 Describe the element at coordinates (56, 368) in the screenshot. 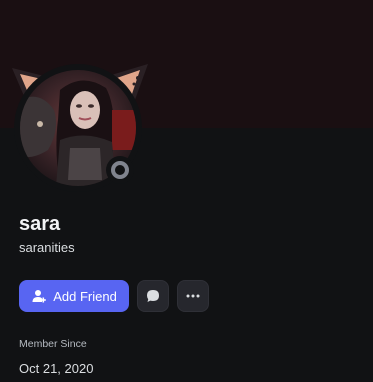

I see `member-since-date: Oct 21, 2020` at that location.